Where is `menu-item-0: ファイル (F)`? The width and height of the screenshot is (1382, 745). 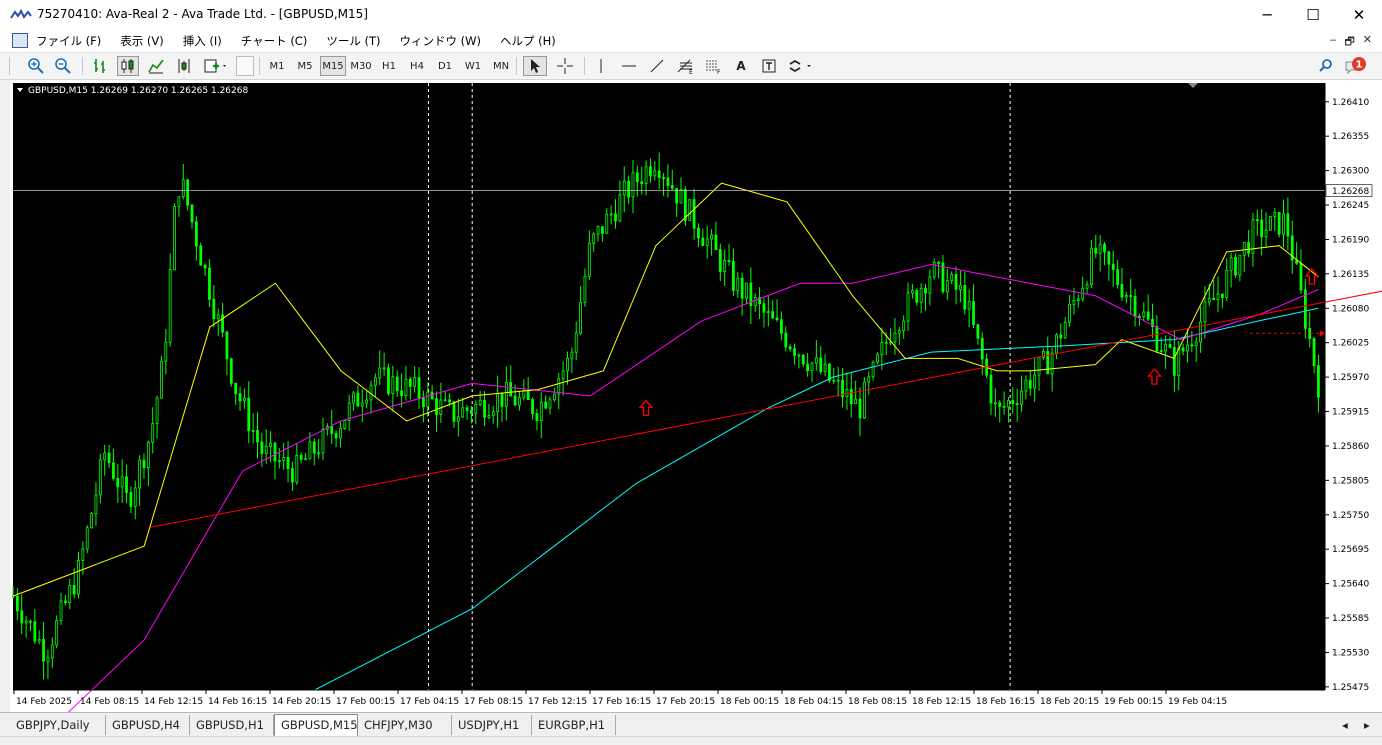
menu-item-0: ファイル (F) is located at coordinates (68, 41).